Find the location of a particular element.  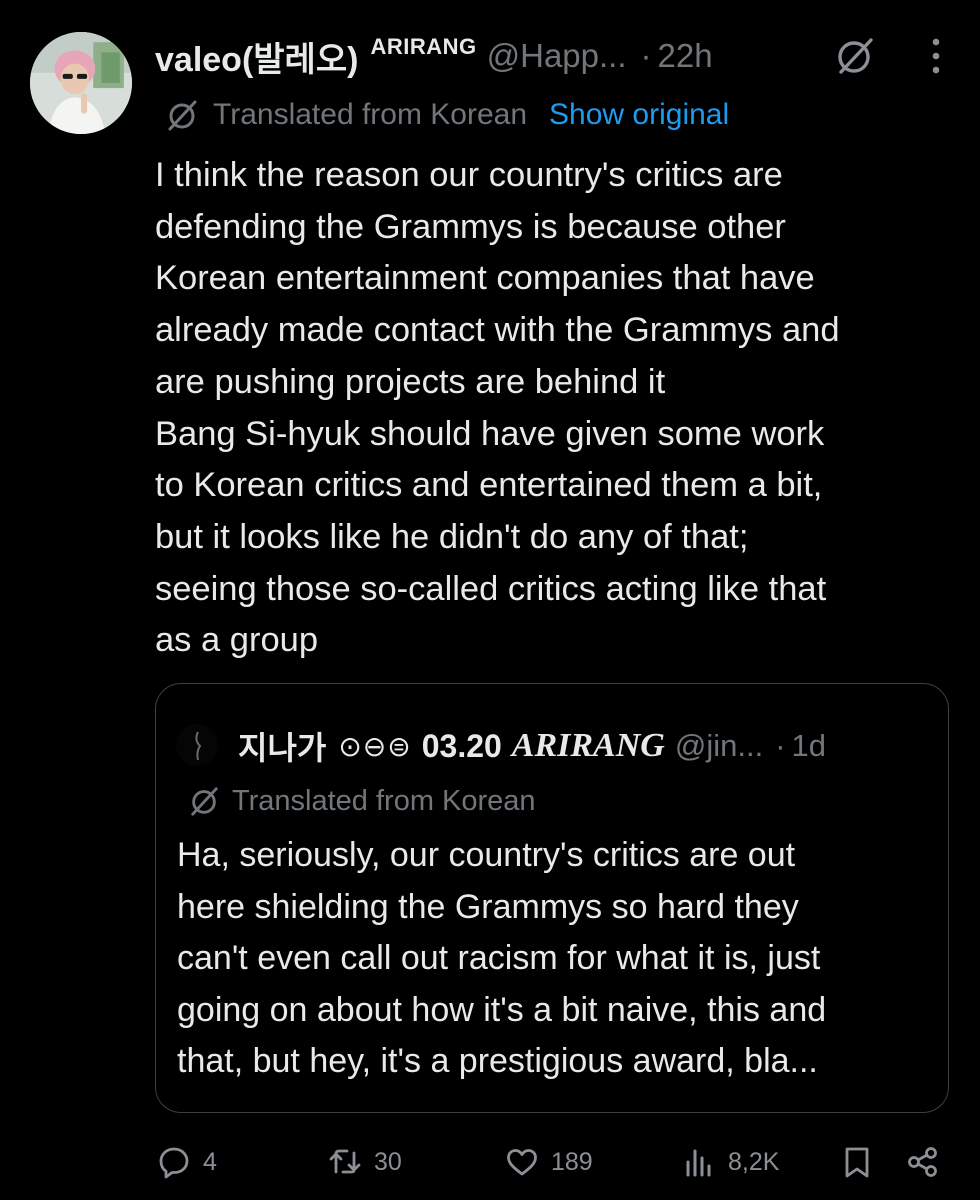

reply-count: 4 is located at coordinates (210, 1161).